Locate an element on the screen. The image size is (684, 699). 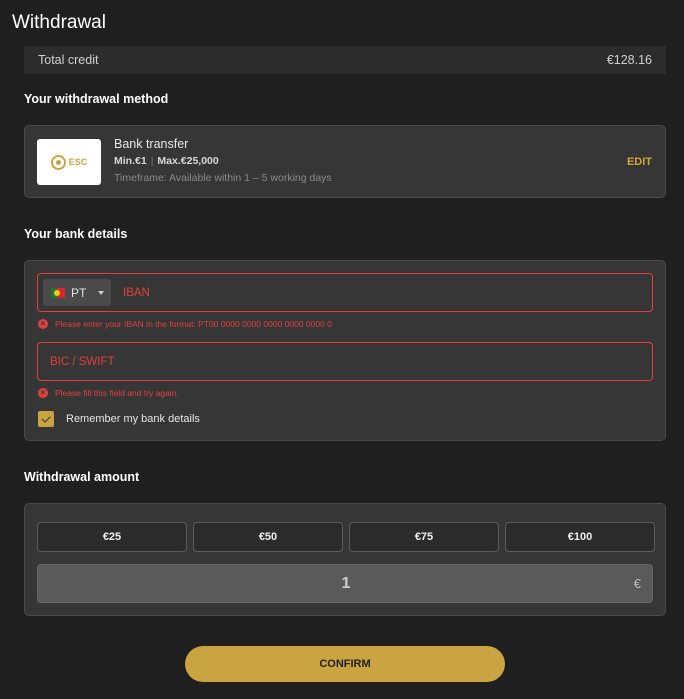
method-logo: ESC is located at coordinates (69, 162).